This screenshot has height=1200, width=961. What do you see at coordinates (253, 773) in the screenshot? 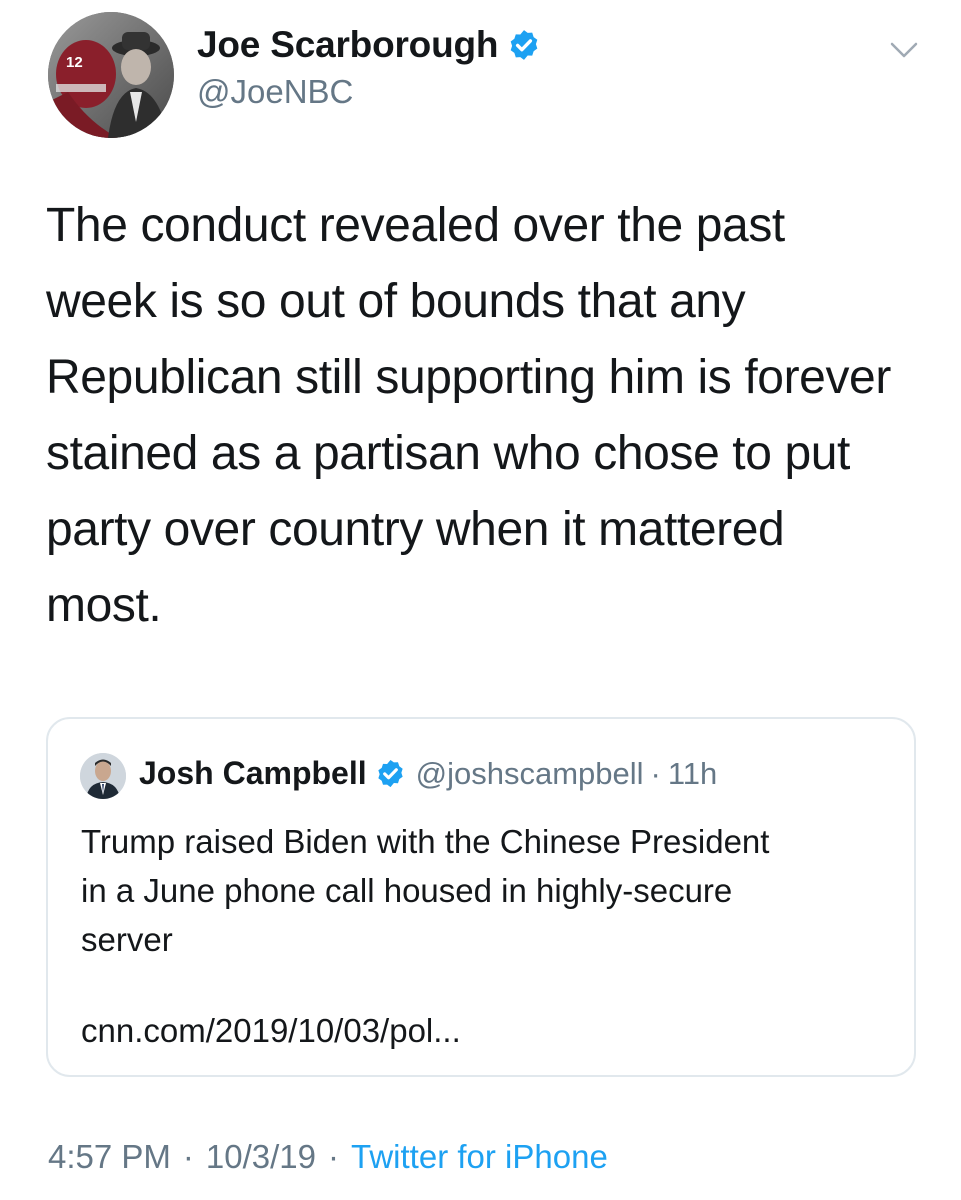
I see `quoted-author-name: Josh Campbell` at bounding box center [253, 773].